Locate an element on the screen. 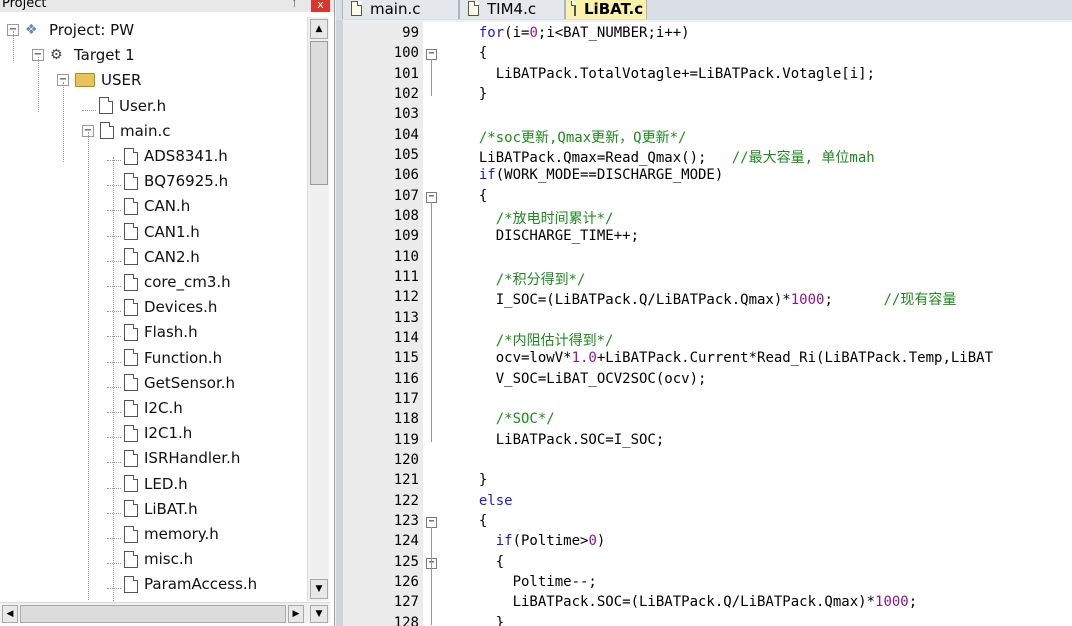  line-number: 127 is located at coordinates (406, 602).